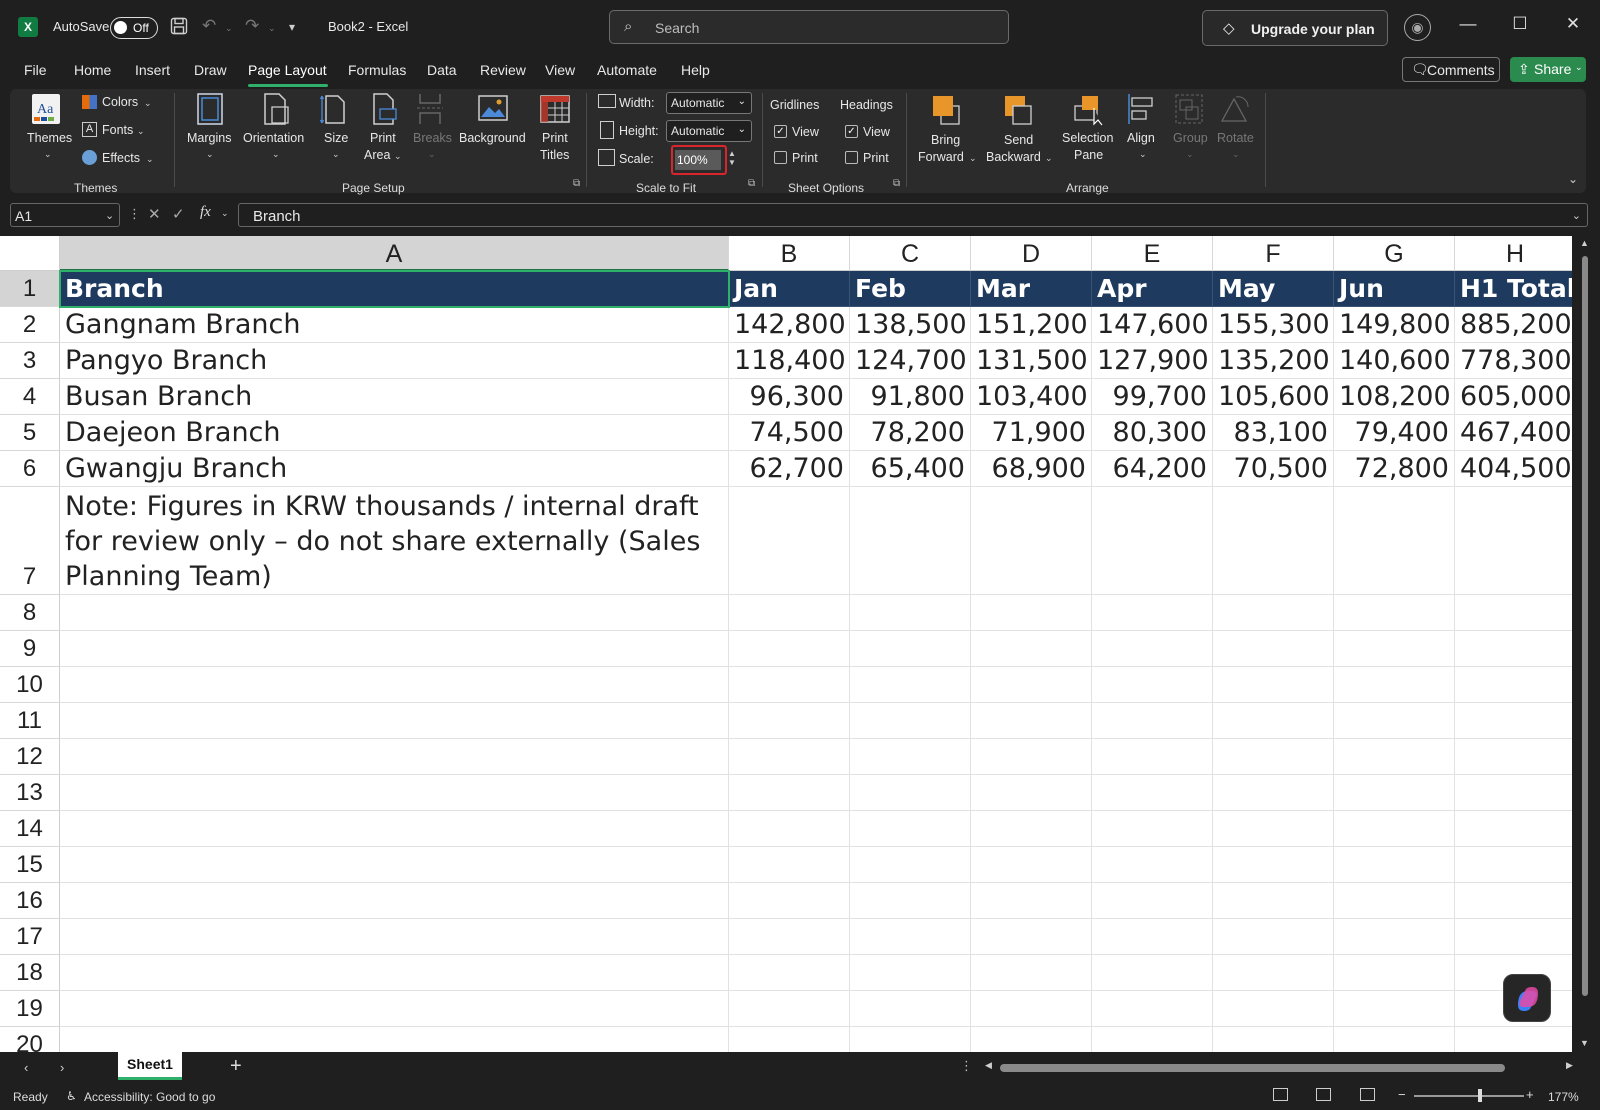 The height and width of the screenshot is (1110, 1600). Describe the element at coordinates (1402, 1094) in the screenshot. I see `zoom-out-icon: −` at that location.